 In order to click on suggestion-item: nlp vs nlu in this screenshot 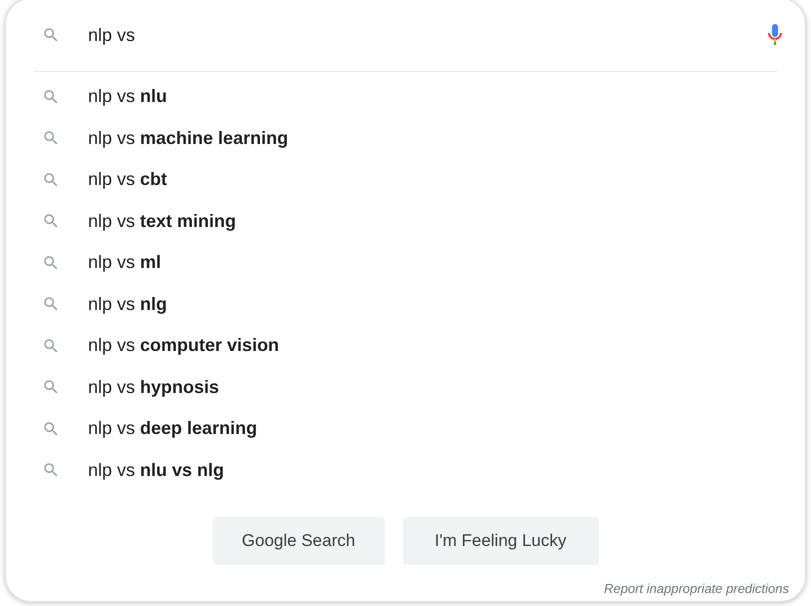, I will do `click(128, 96)`.